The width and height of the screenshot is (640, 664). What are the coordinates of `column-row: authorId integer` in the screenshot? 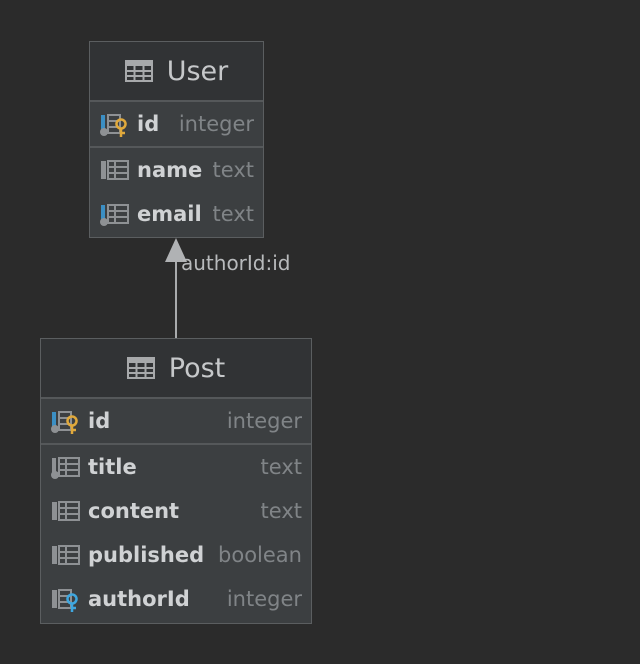 It's located at (176, 599).